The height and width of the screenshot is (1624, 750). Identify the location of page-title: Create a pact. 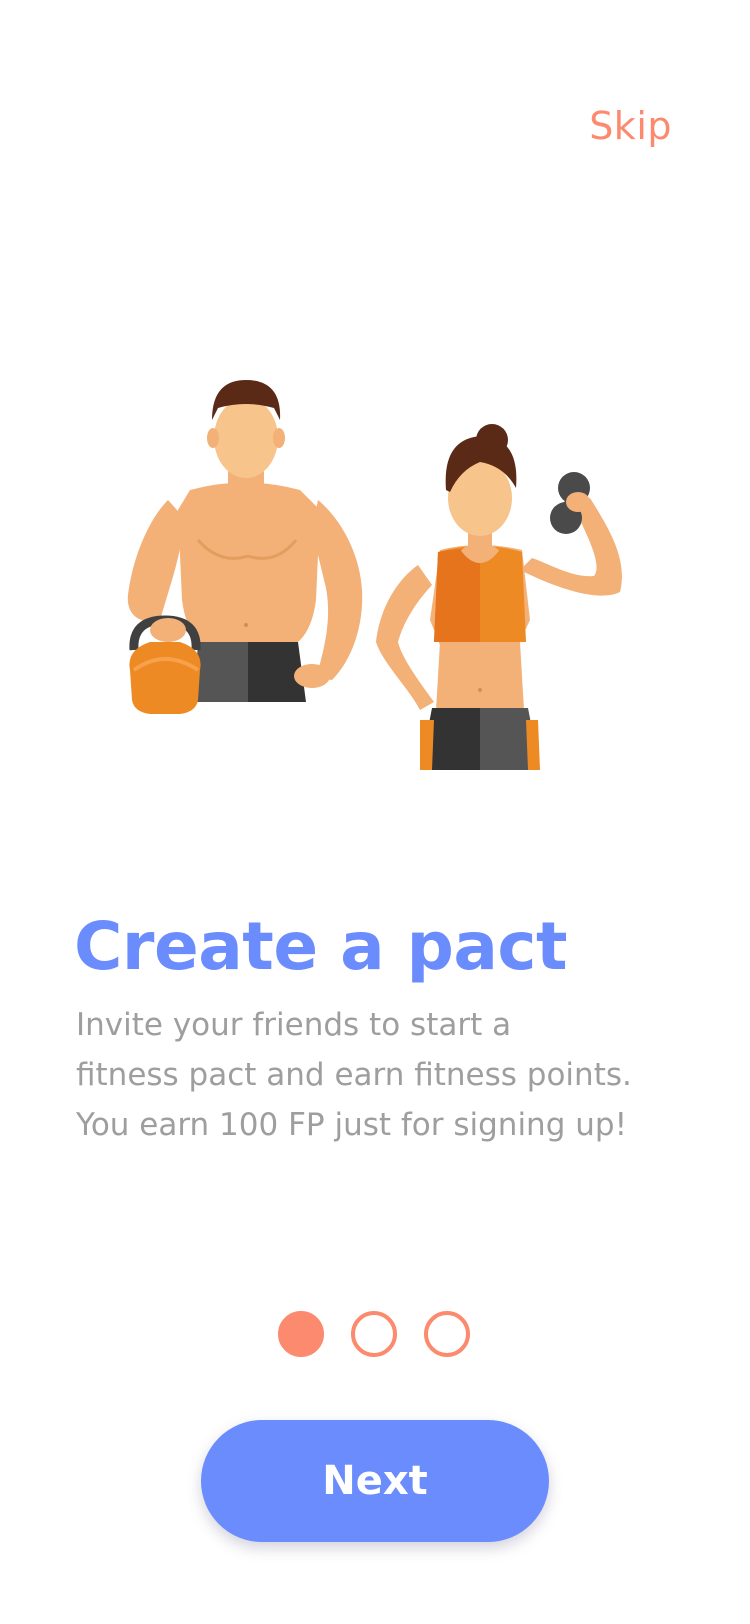
(321, 946).